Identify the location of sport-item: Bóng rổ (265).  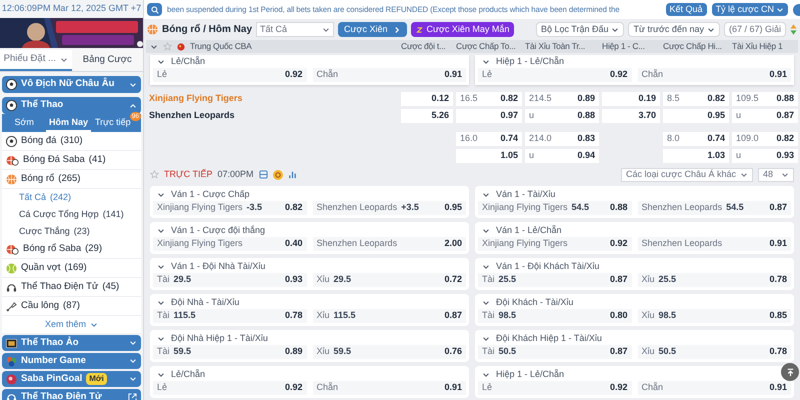
(71, 179).